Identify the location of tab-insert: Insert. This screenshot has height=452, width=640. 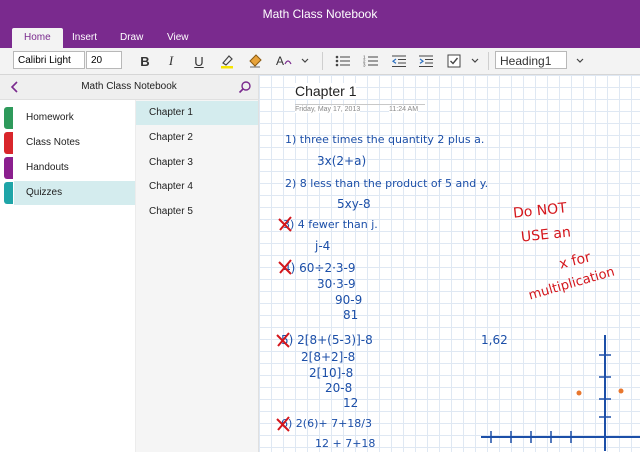
(84, 38).